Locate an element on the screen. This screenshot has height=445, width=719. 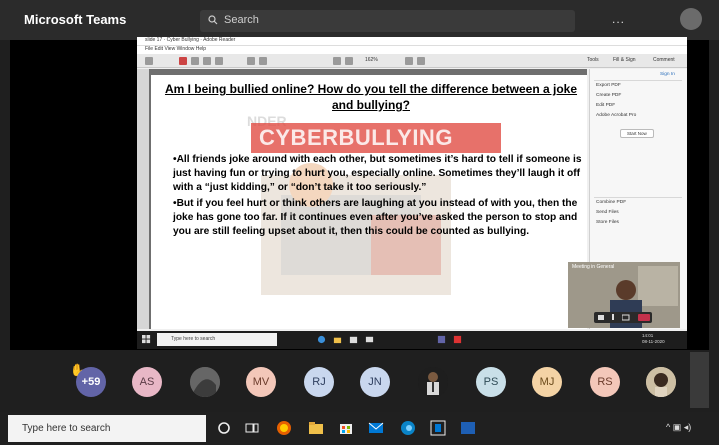
create-pdf-icon is located at coordinates (183, 61).